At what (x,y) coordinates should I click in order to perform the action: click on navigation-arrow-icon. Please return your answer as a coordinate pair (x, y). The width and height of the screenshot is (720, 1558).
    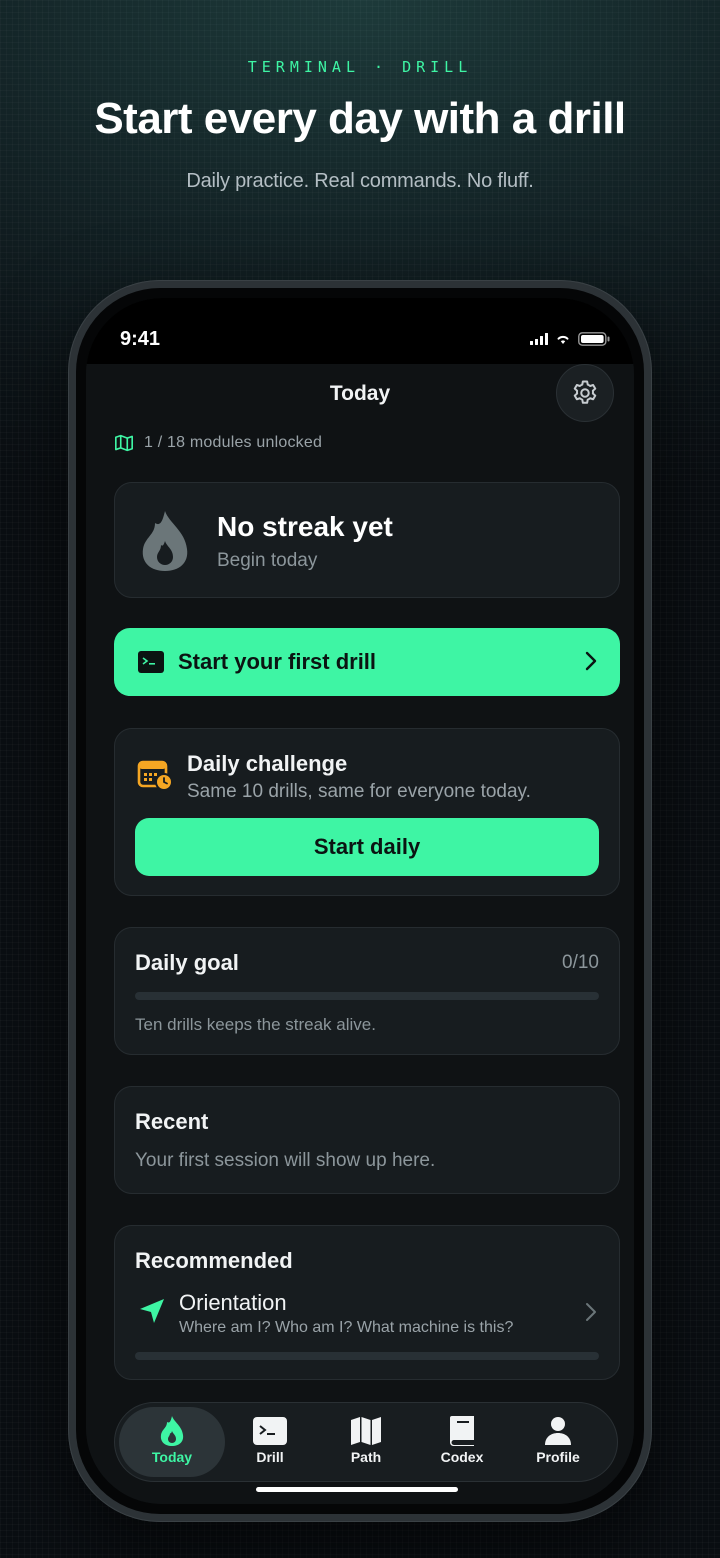
    Looking at the image, I should click on (152, 1311).